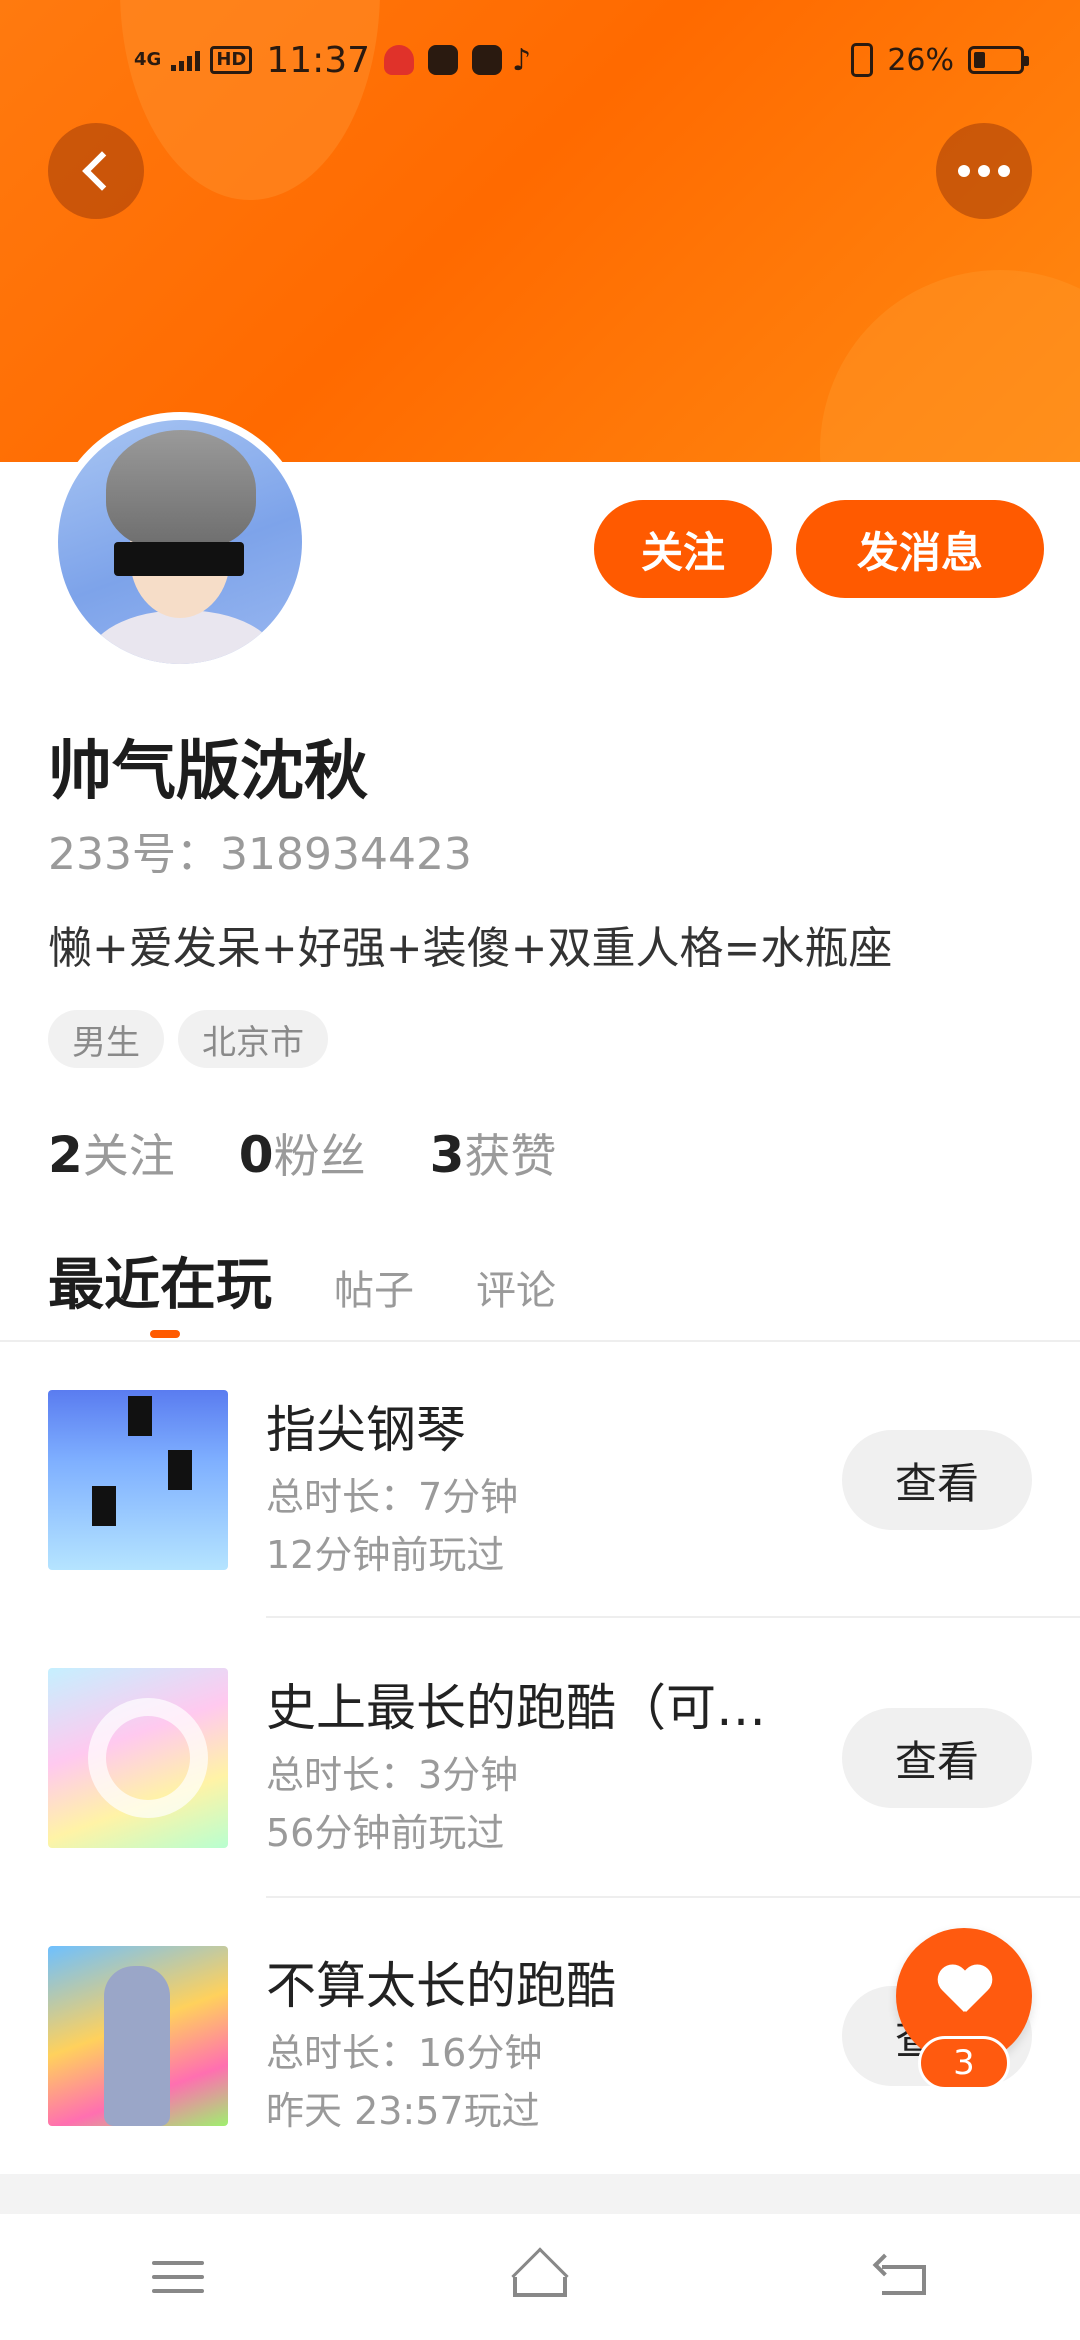 The image size is (1080, 2340). What do you see at coordinates (260, 854) in the screenshot?
I see `user-id: 233号：318934423` at bounding box center [260, 854].